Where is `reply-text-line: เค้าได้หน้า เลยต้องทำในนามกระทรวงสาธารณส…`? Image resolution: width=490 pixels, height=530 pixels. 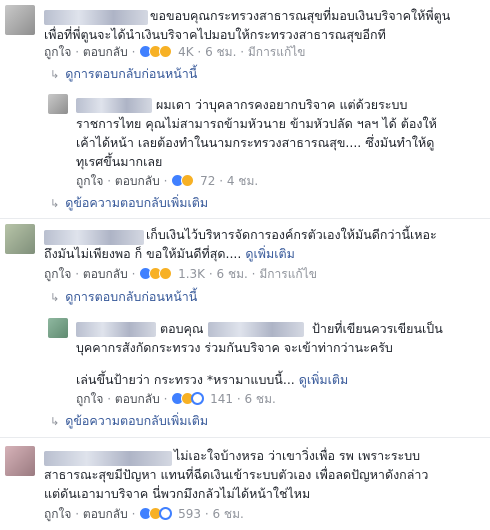
reply-text-line: เค้าได้หน้า เลยต้องทำในนามกระทรวงสาธารณส… is located at coordinates (255, 142).